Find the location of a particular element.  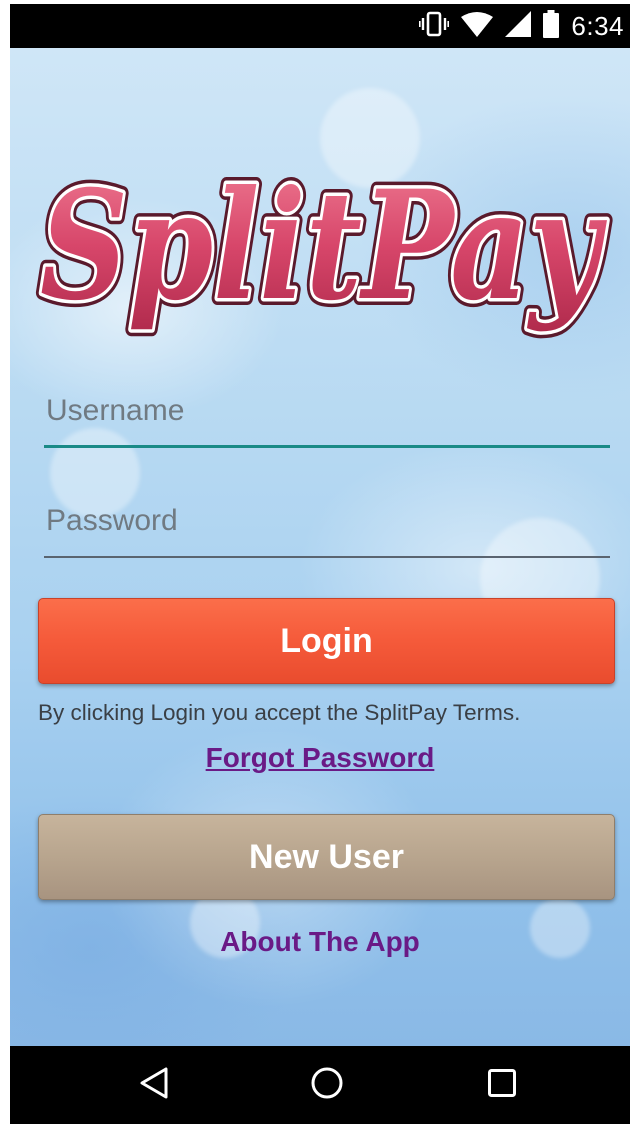

status-bar: 6:34 is located at coordinates (320, 26).